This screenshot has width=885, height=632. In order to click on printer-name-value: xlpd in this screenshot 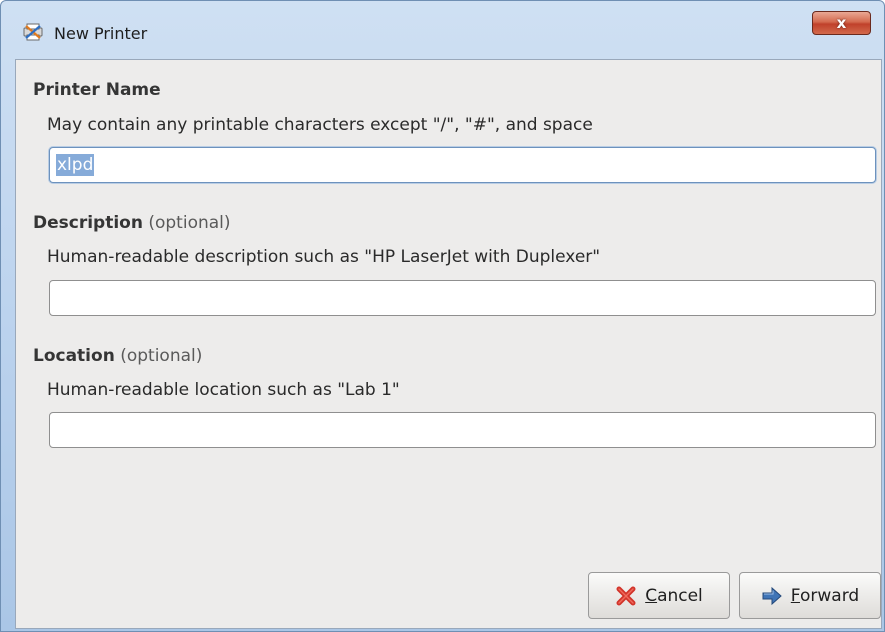, I will do `click(75, 165)`.